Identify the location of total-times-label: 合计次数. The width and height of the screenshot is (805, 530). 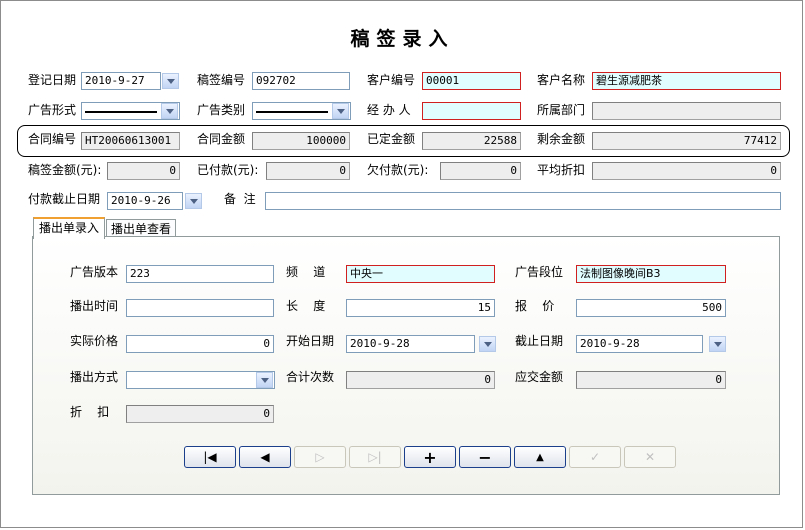
(310, 377).